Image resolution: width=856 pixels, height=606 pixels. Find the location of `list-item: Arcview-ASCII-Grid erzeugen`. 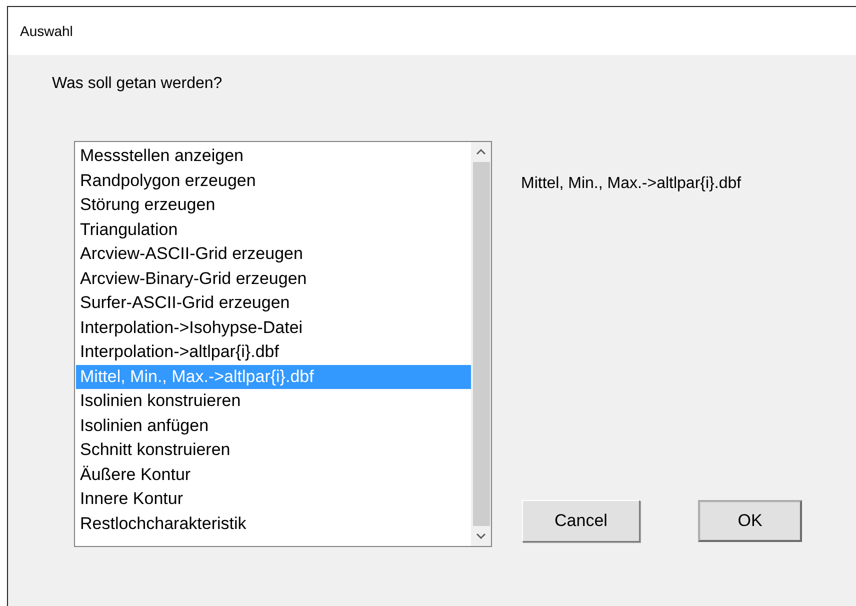

list-item: Arcview-ASCII-Grid erzeugen is located at coordinates (273, 254).